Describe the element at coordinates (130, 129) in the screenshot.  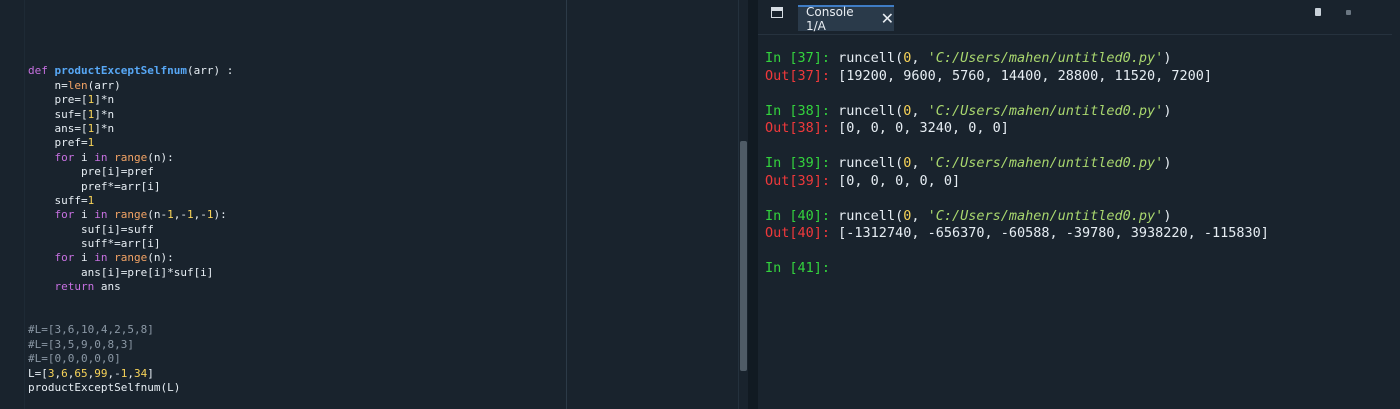
I see `code-line: ans=[1]*n` at that location.